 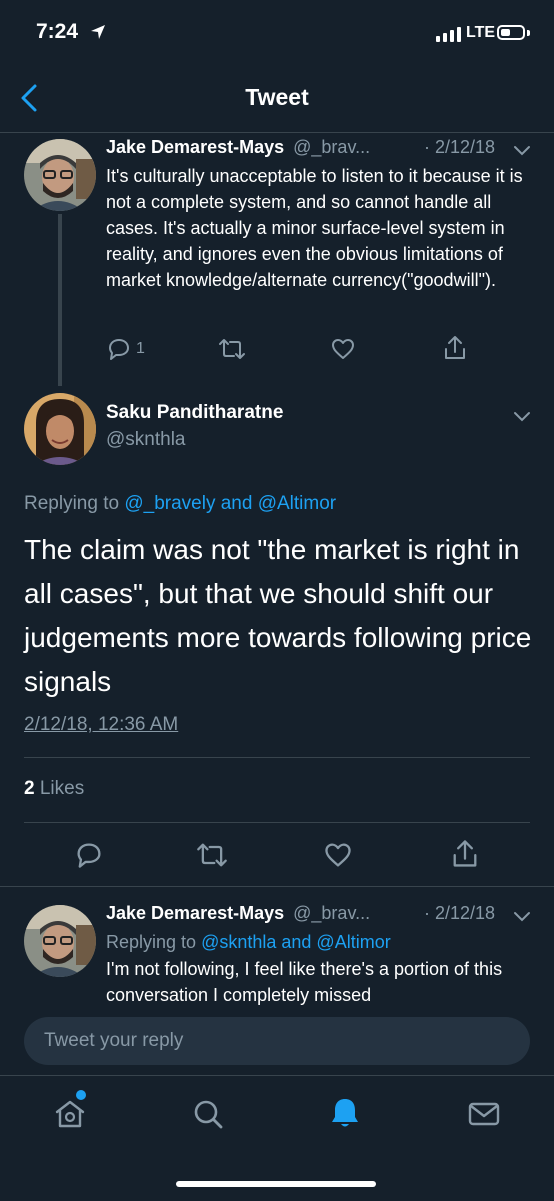 What do you see at coordinates (481, 32) in the screenshot?
I see `network-type: LTE` at bounding box center [481, 32].